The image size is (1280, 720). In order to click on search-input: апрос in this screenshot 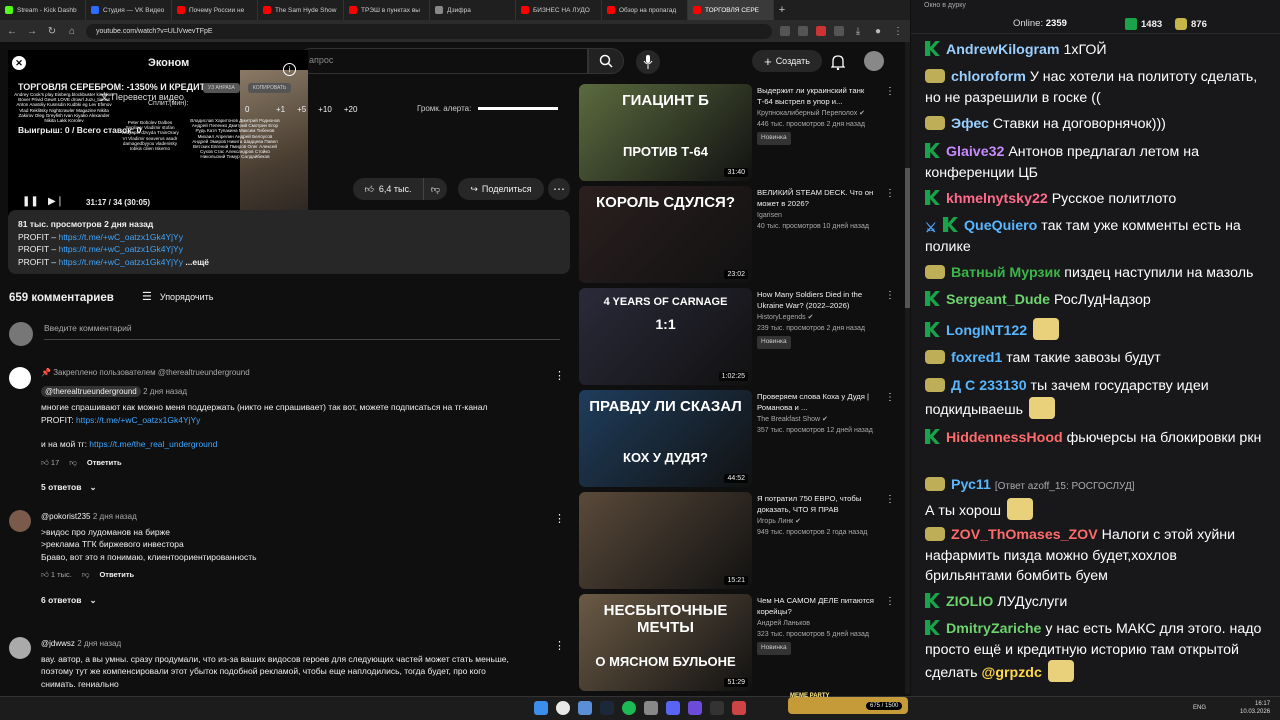, I will do `click(443, 61)`.